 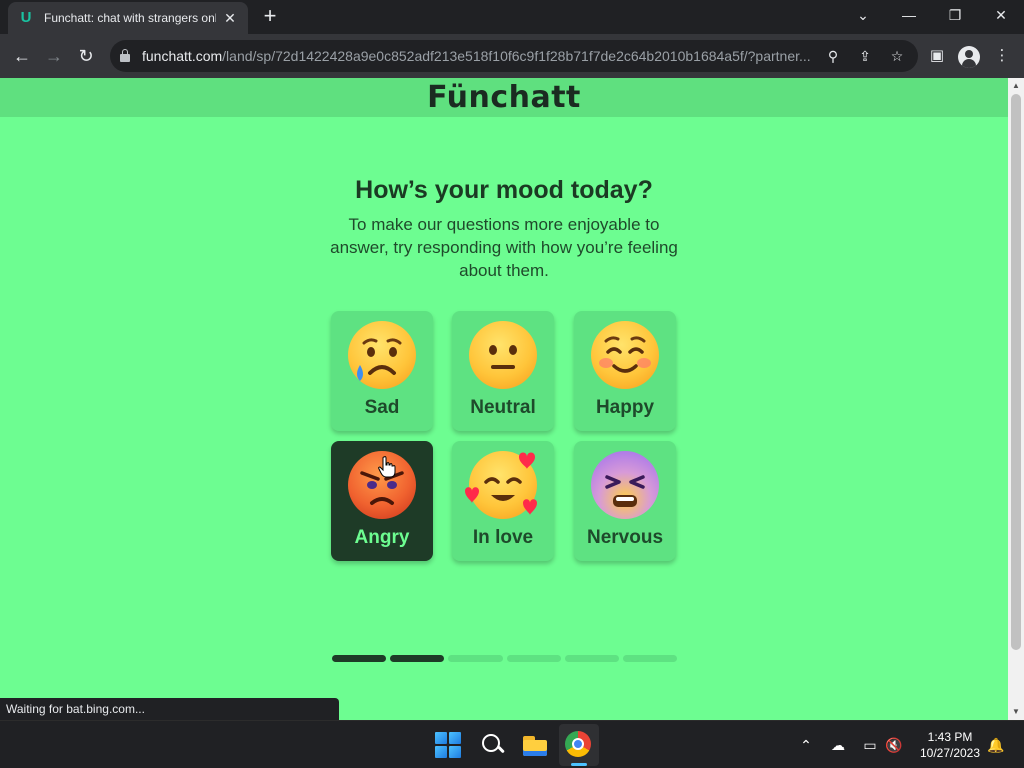 I want to click on page-scrollbar: ▲ ▼, so click(x=1016, y=399).